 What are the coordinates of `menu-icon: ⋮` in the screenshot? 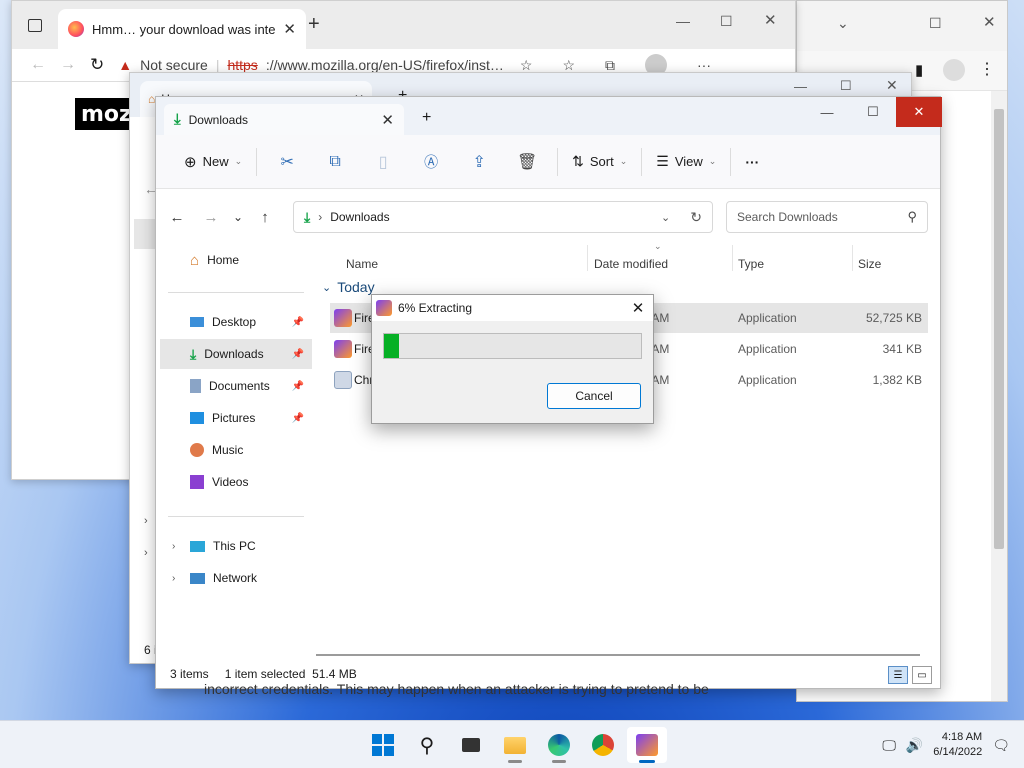 It's located at (987, 69).